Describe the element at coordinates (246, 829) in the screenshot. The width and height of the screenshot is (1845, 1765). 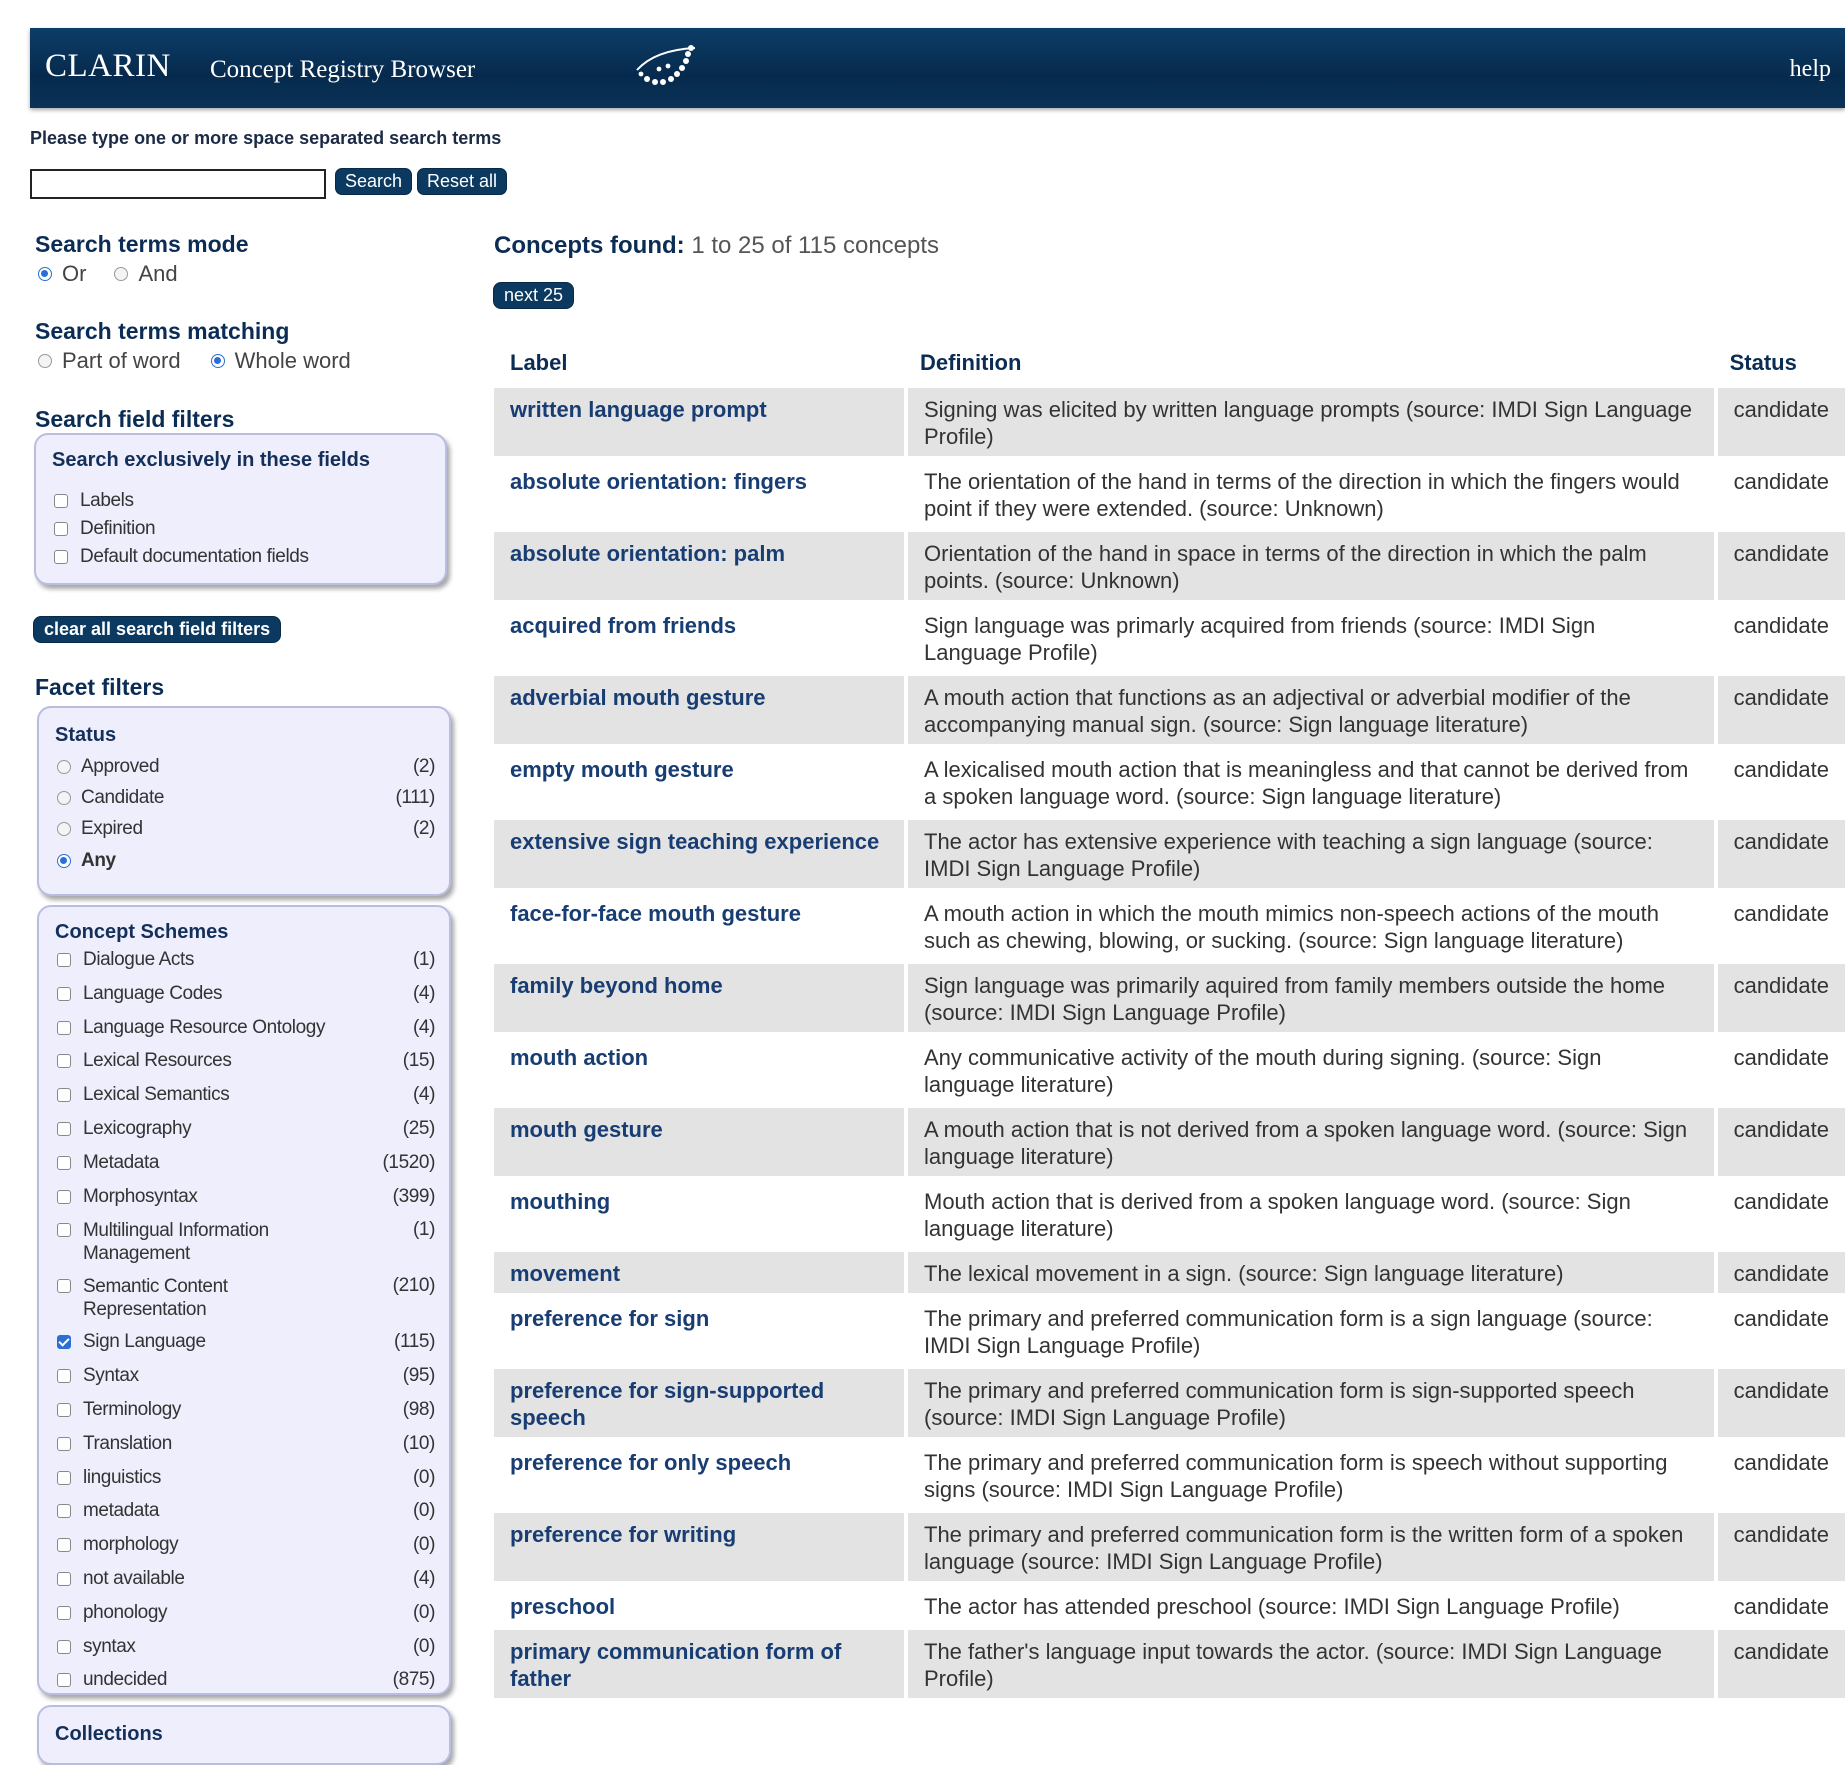
I see `status-expired-option: Expired (2)` at that location.